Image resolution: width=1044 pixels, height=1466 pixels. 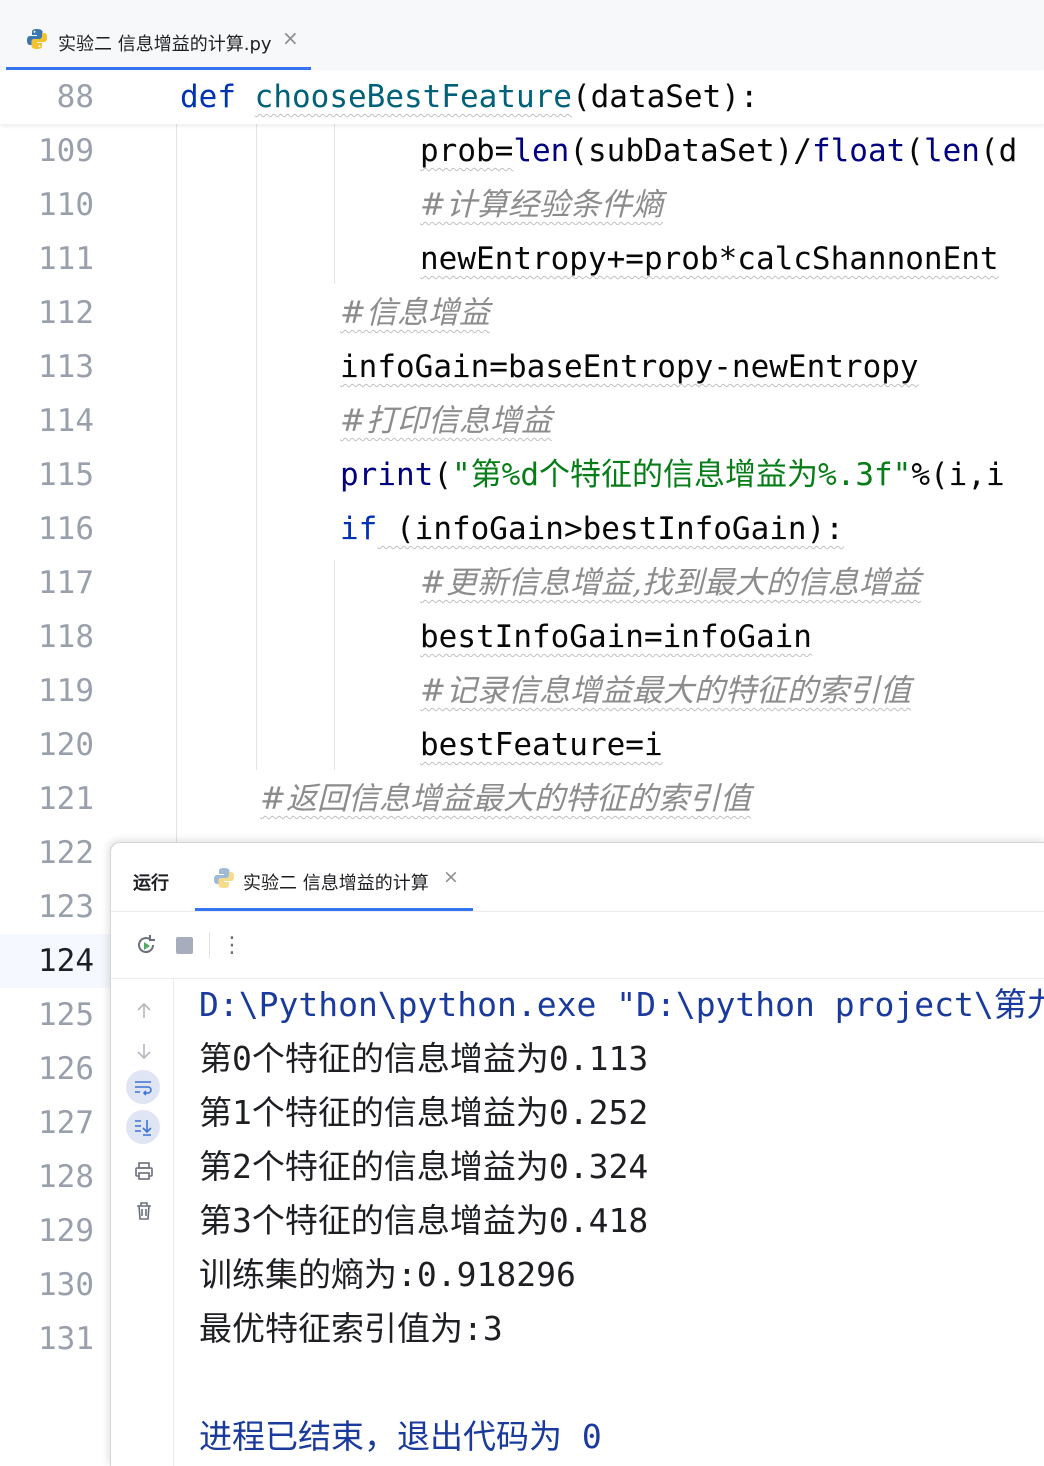 I want to click on line-number: 110, so click(x=66, y=205).